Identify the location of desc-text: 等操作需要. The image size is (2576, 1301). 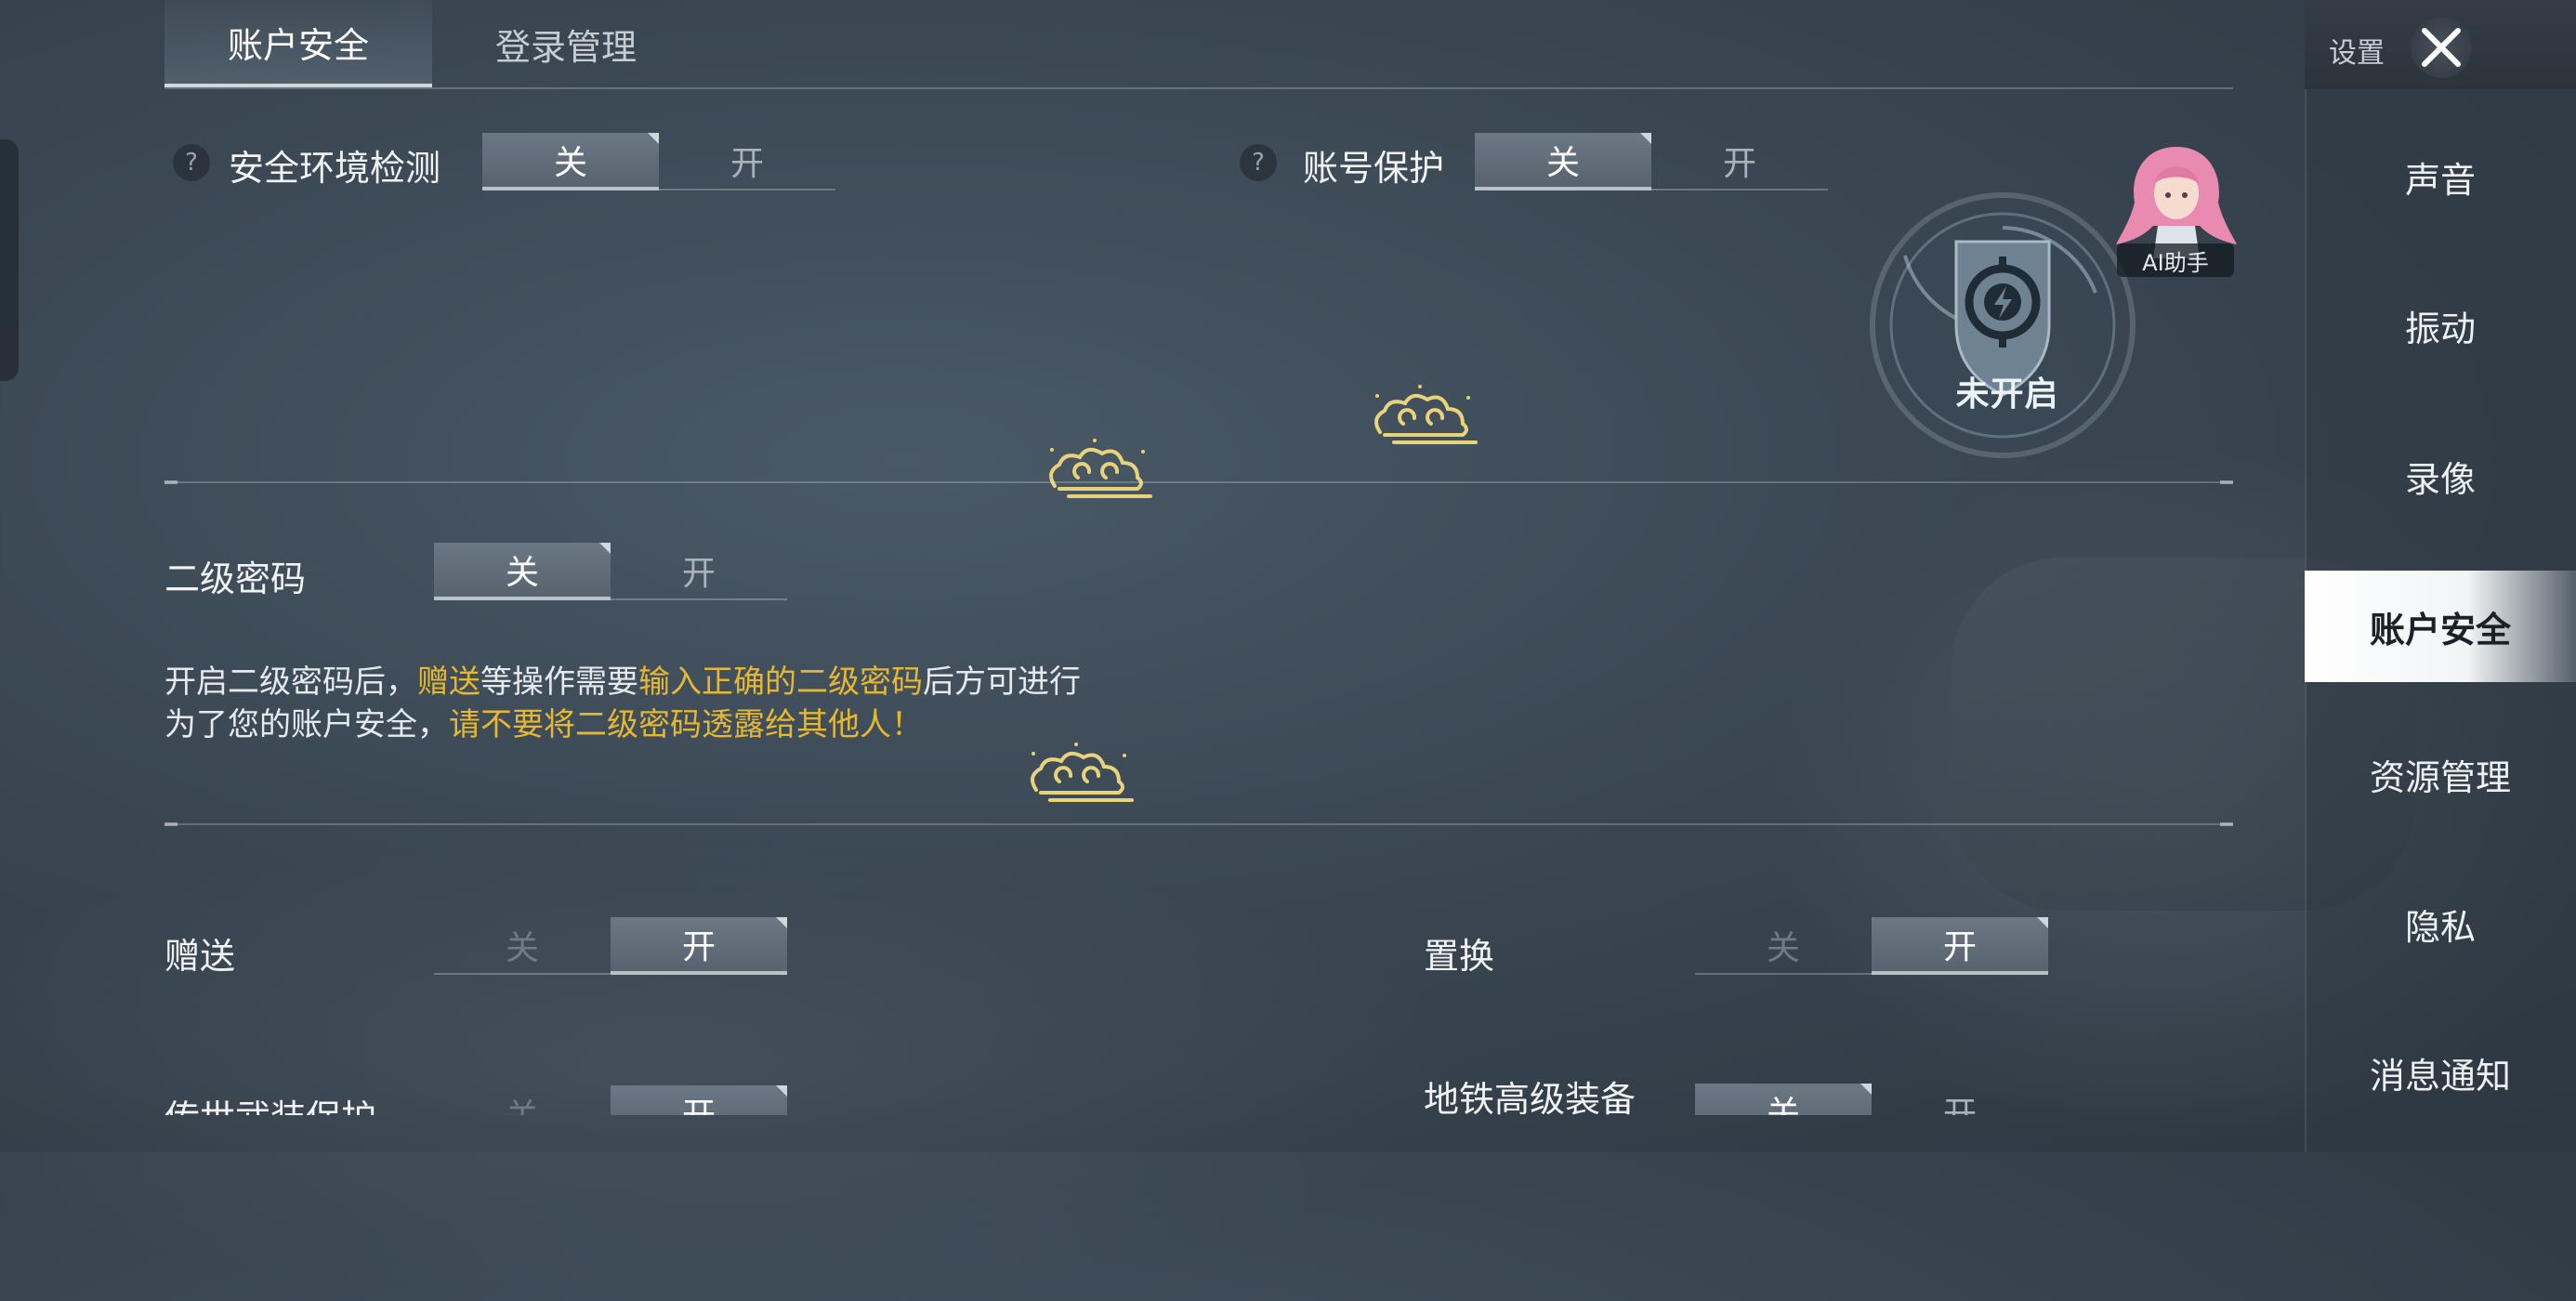
(559, 682).